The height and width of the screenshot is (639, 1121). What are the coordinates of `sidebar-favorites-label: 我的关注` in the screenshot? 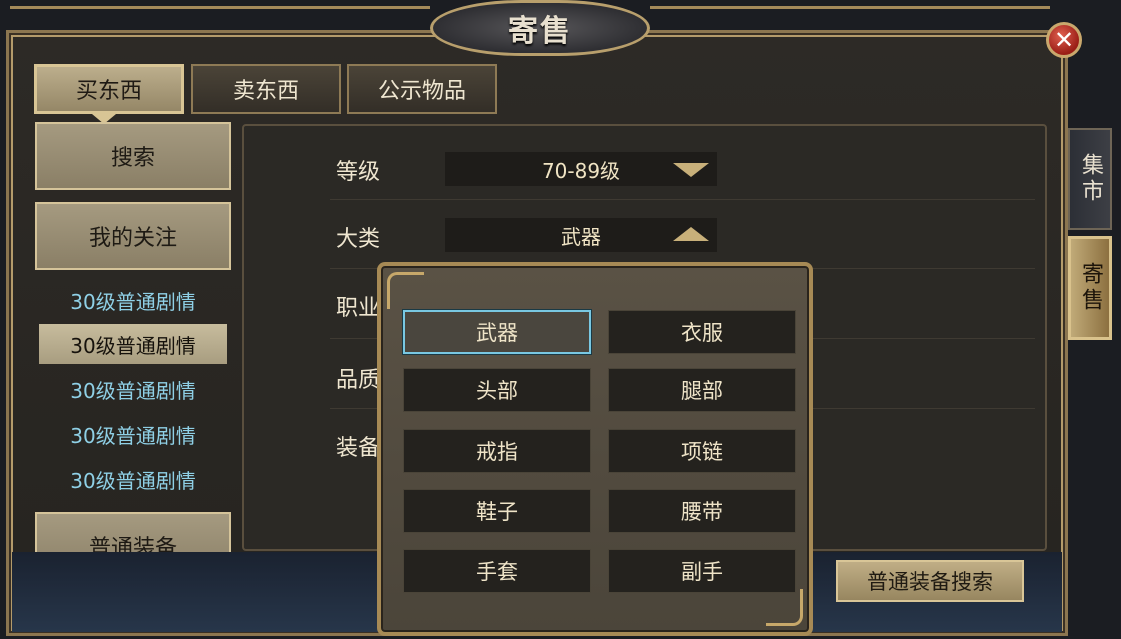 It's located at (132, 238).